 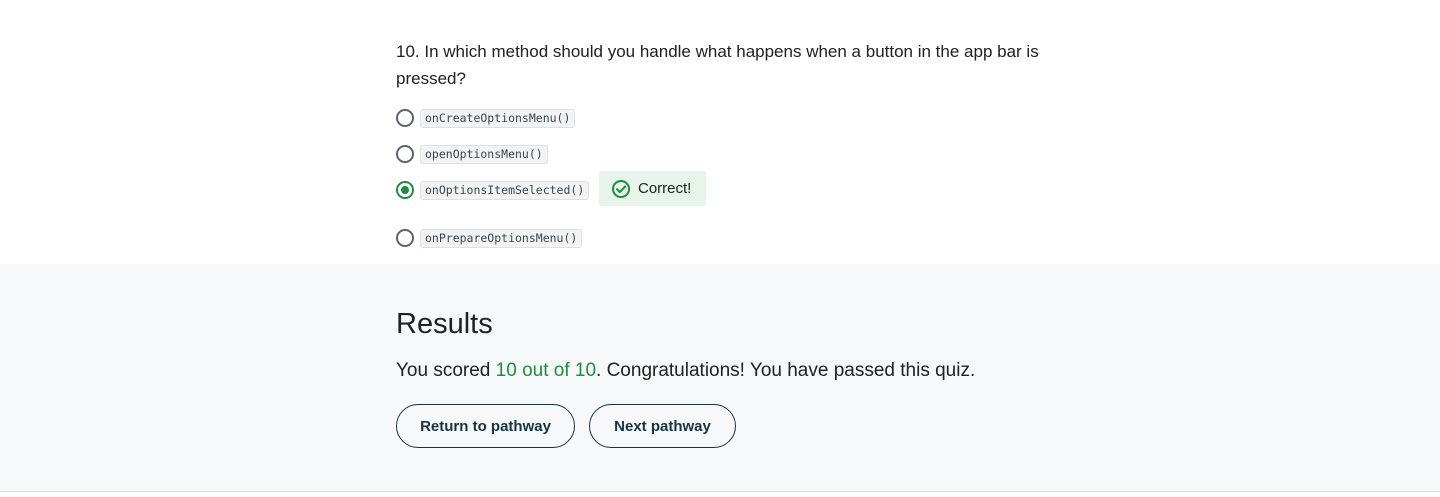 I want to click on feedback-label: Correct!, so click(x=665, y=188).